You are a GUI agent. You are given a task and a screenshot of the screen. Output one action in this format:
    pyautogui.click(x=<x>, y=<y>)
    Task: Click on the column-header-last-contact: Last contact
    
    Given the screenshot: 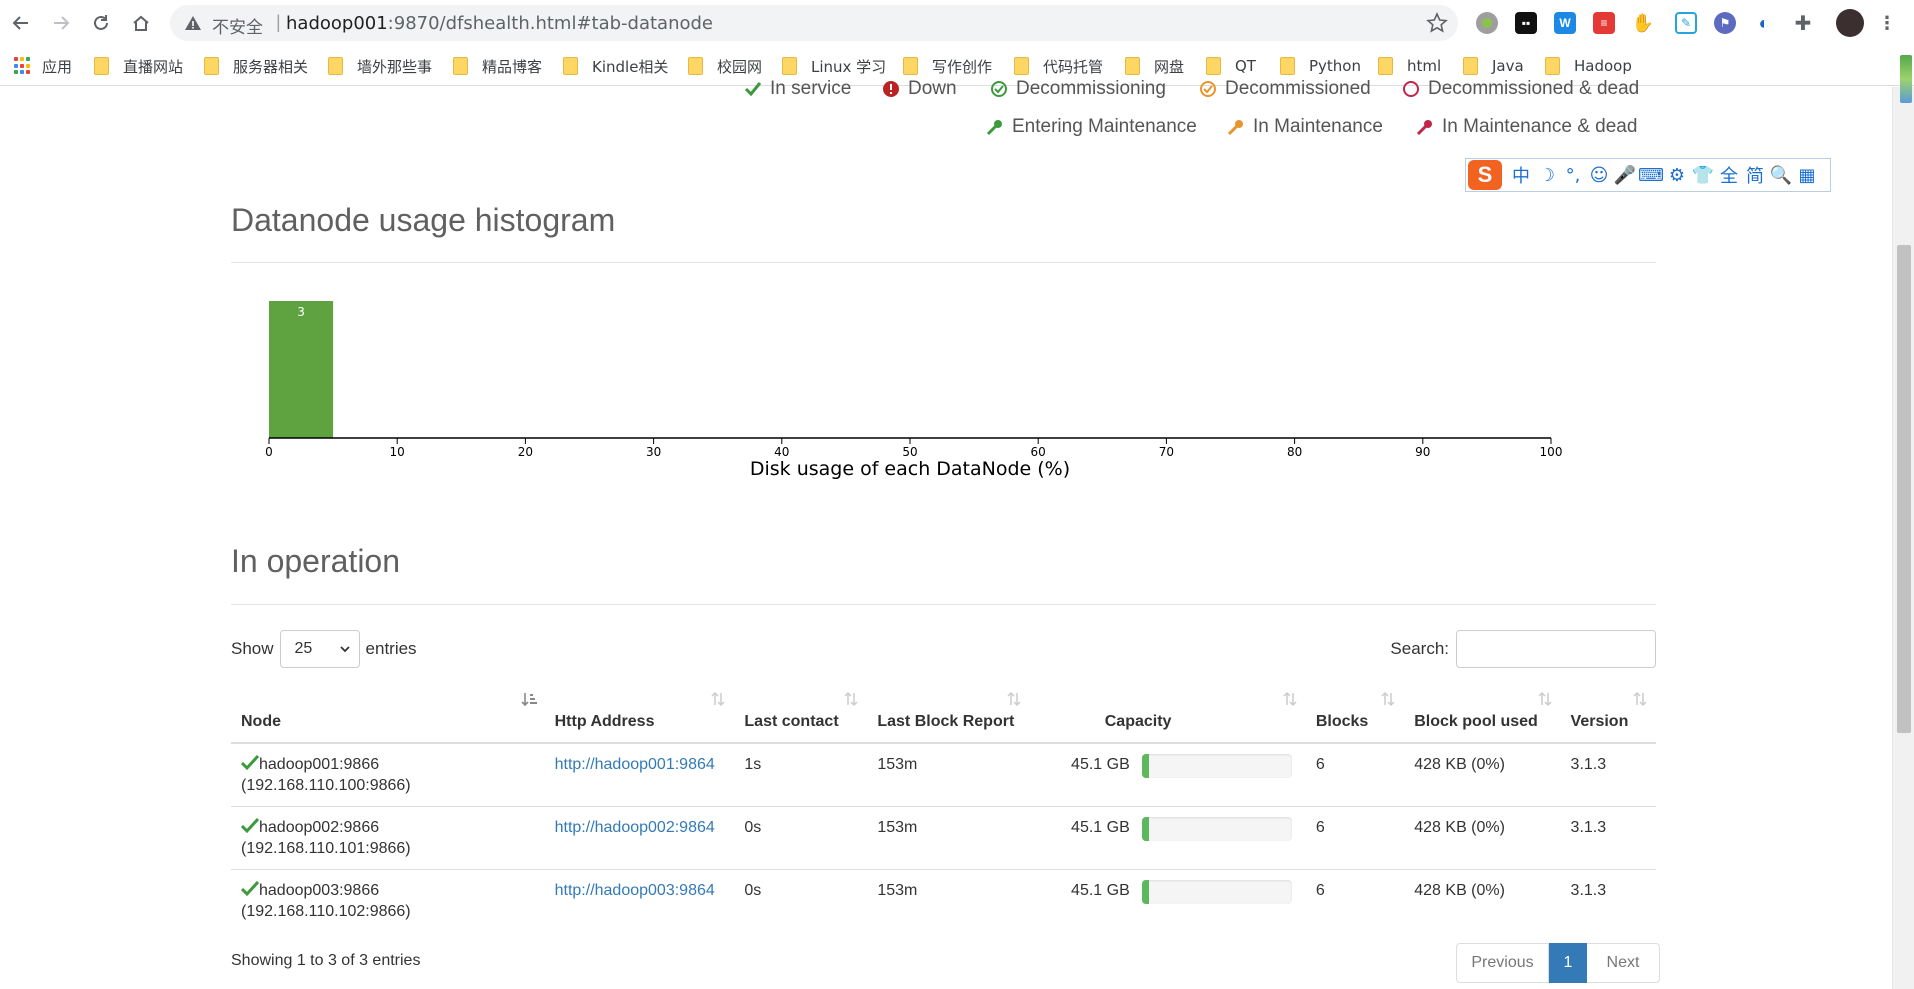 What is the action you would take?
    pyautogui.click(x=801, y=713)
    